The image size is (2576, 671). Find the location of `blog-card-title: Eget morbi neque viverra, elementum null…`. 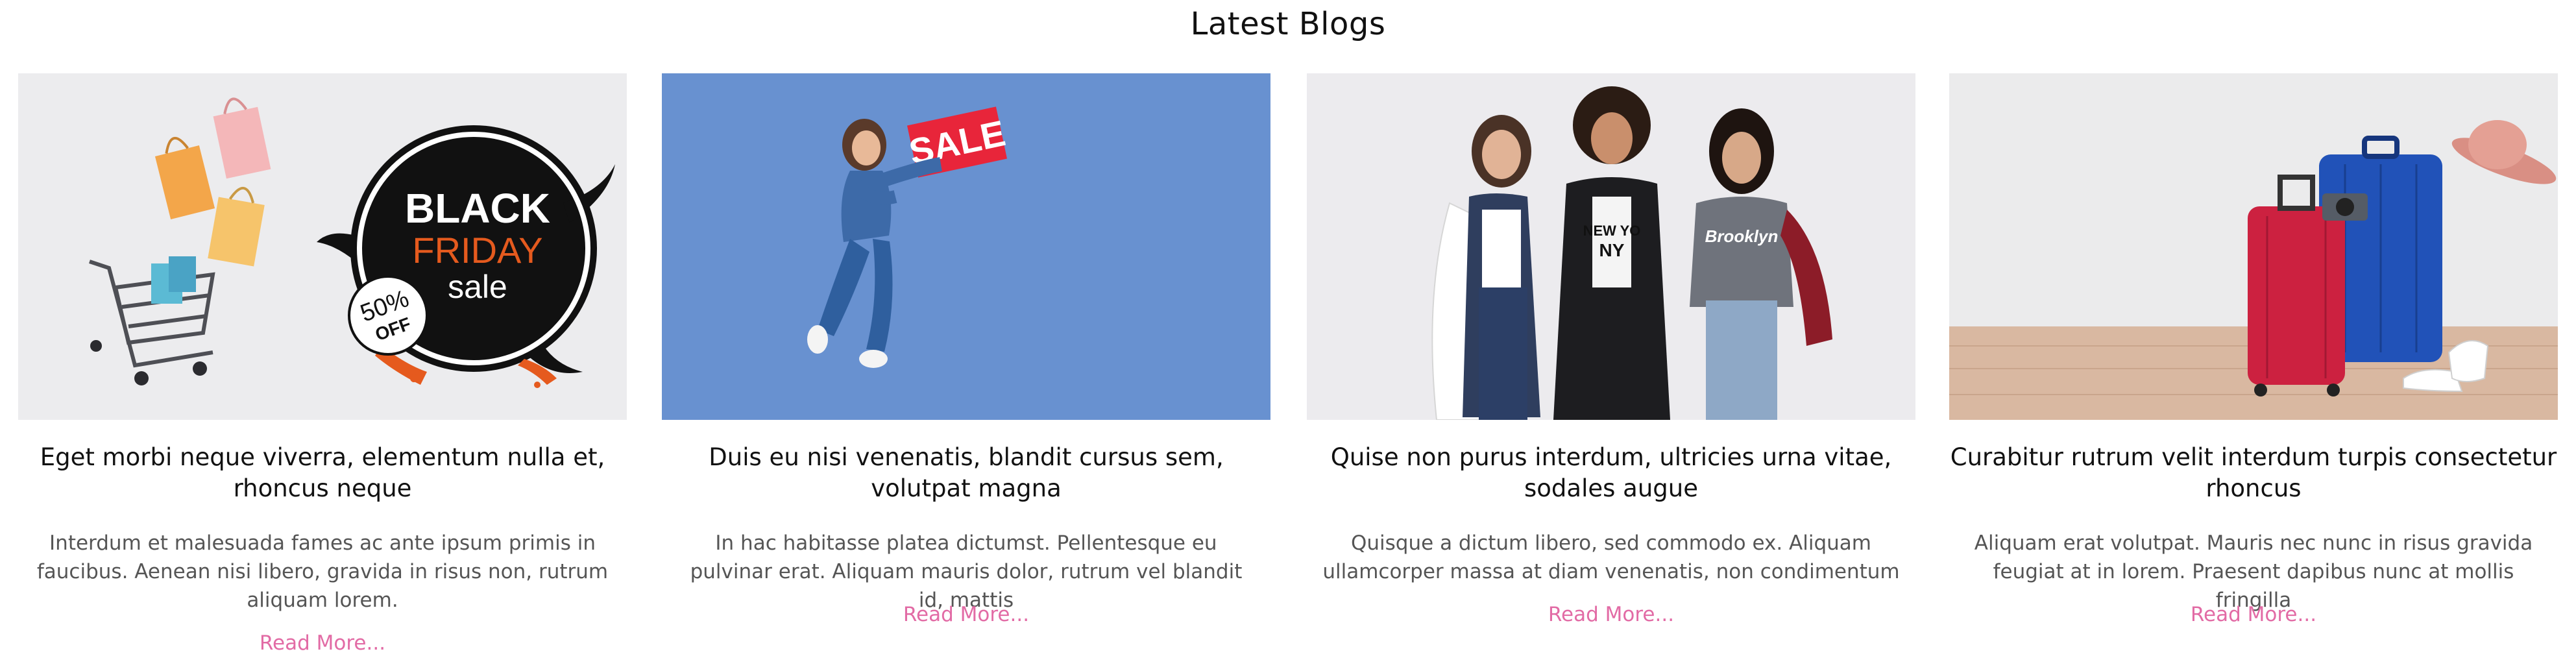

blog-card-title: Eget morbi neque viverra, elementum null… is located at coordinates (322, 473).